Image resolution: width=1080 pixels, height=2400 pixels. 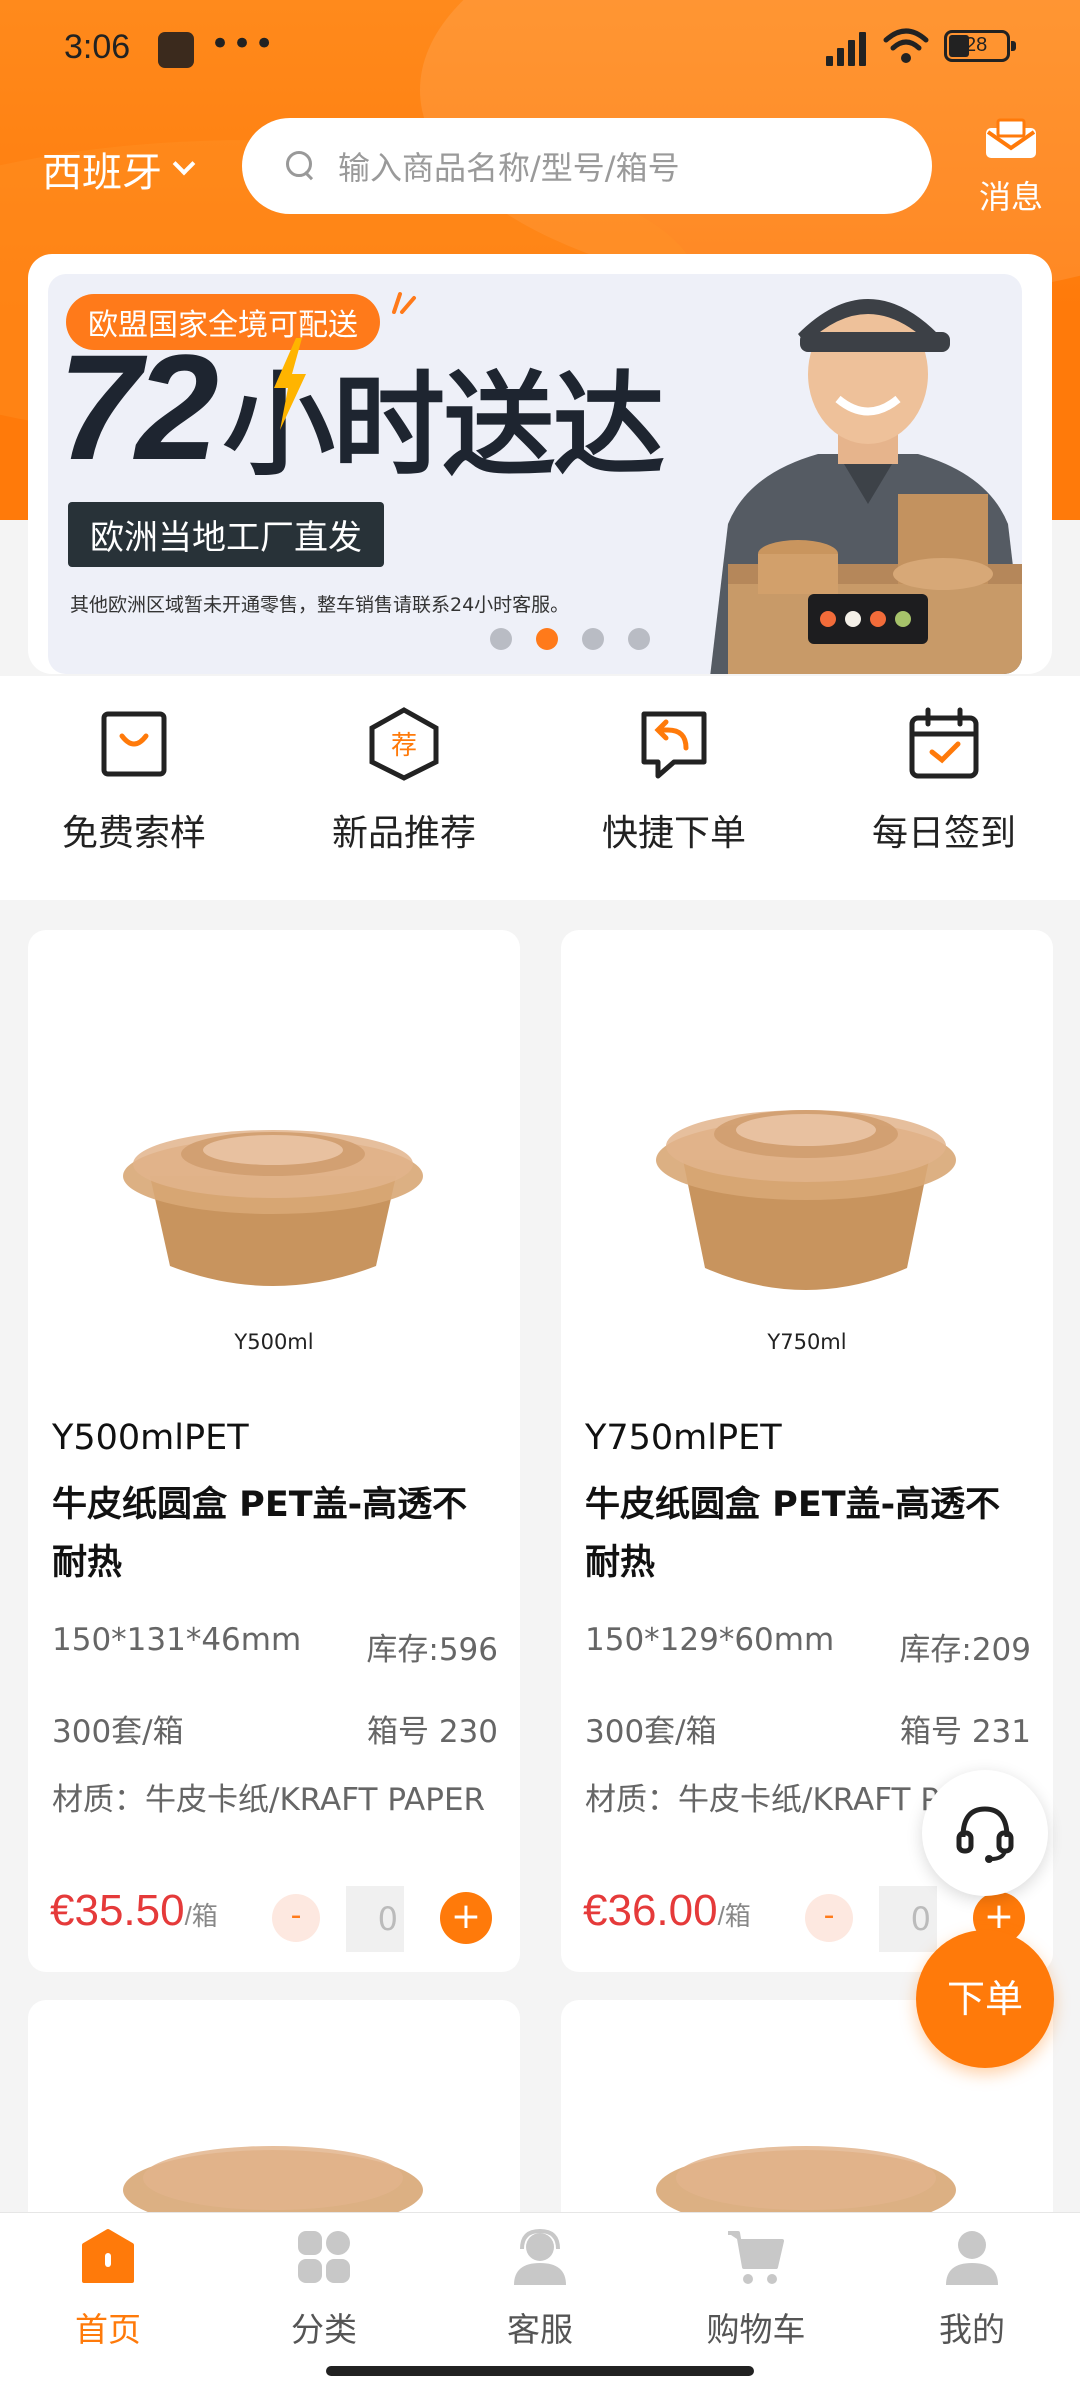 What do you see at coordinates (540, 48) in the screenshot?
I see `status-bar: 3:06 ••• 28` at bounding box center [540, 48].